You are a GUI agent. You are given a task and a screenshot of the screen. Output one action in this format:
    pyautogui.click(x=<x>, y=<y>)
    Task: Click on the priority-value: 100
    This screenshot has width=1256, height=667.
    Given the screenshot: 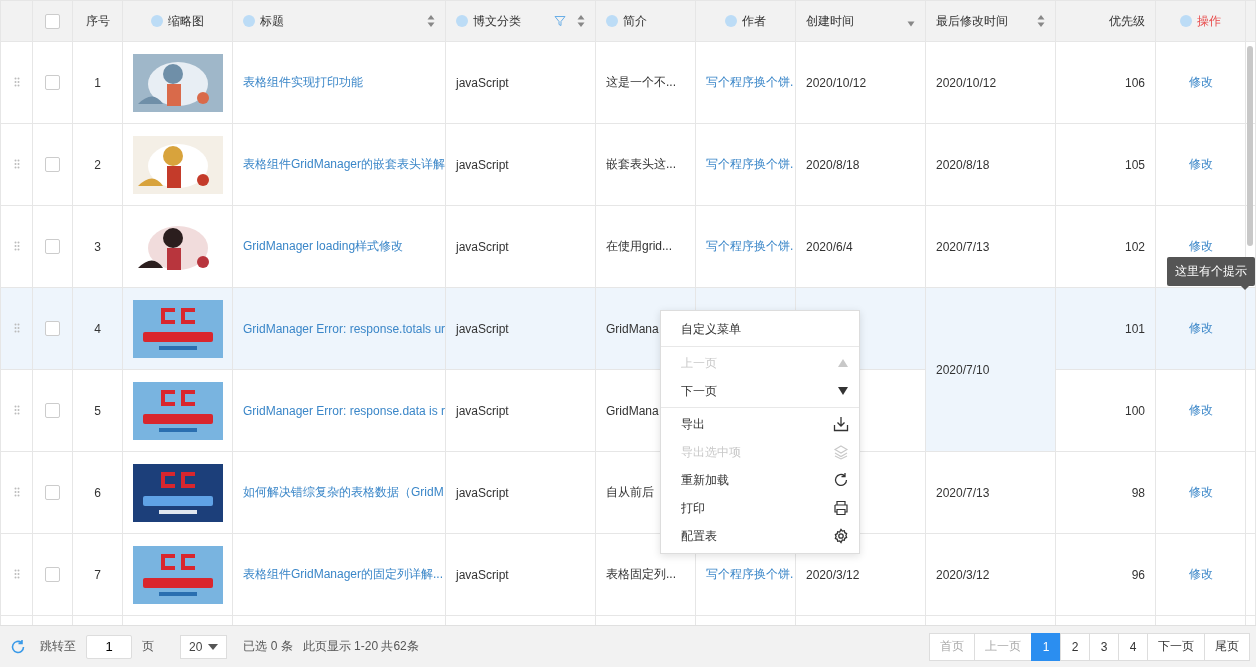 What is the action you would take?
    pyautogui.click(x=1134, y=410)
    